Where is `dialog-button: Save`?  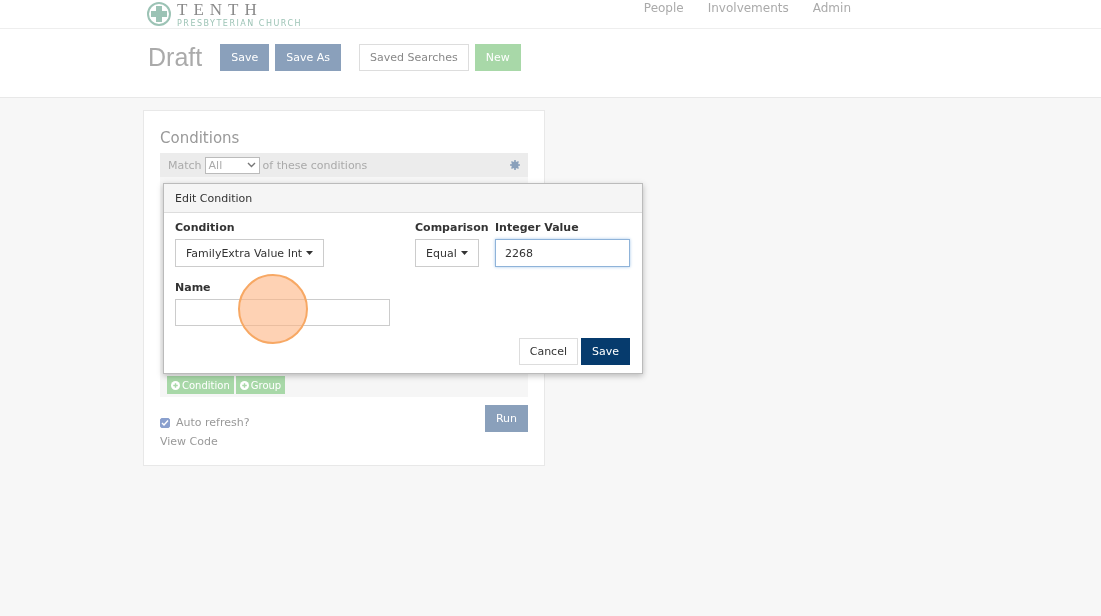
dialog-button: Save is located at coordinates (605, 351).